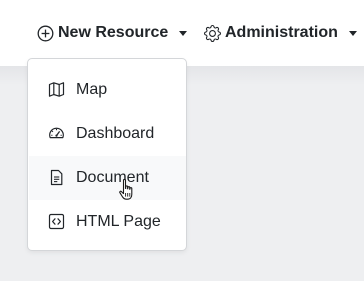 This screenshot has width=364, height=281. What do you see at coordinates (56, 133) in the screenshot?
I see `speedometer-icon` at bounding box center [56, 133].